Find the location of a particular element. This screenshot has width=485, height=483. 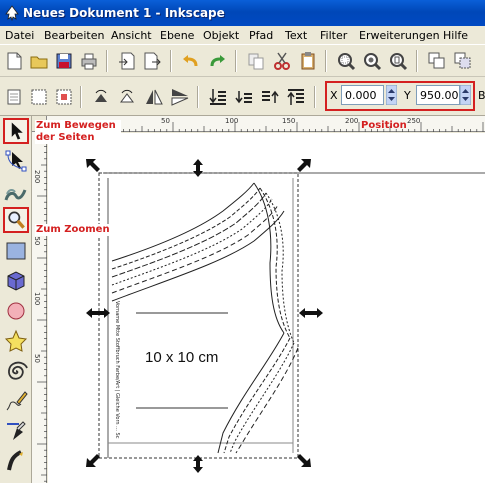

zoom-annotation: Zum Zoomen is located at coordinates (73, 230).